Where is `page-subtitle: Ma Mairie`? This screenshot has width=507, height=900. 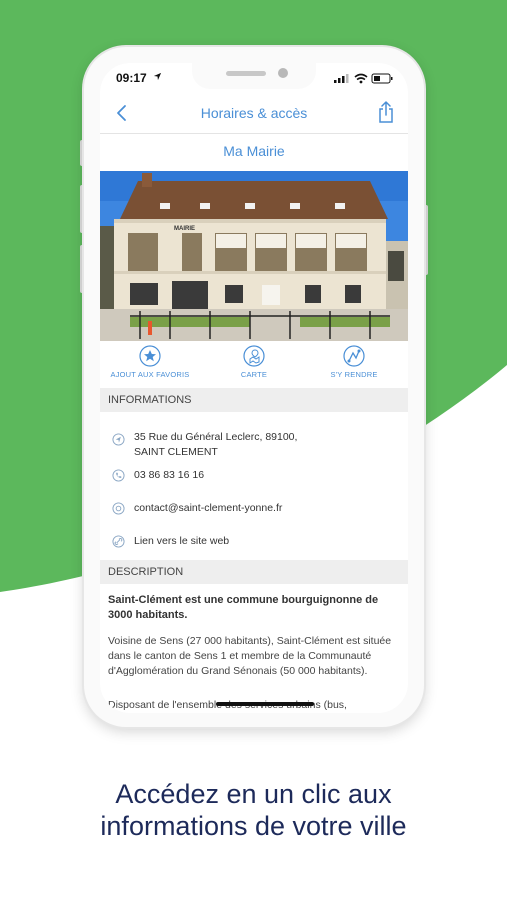 page-subtitle: Ma Mairie is located at coordinates (254, 151).